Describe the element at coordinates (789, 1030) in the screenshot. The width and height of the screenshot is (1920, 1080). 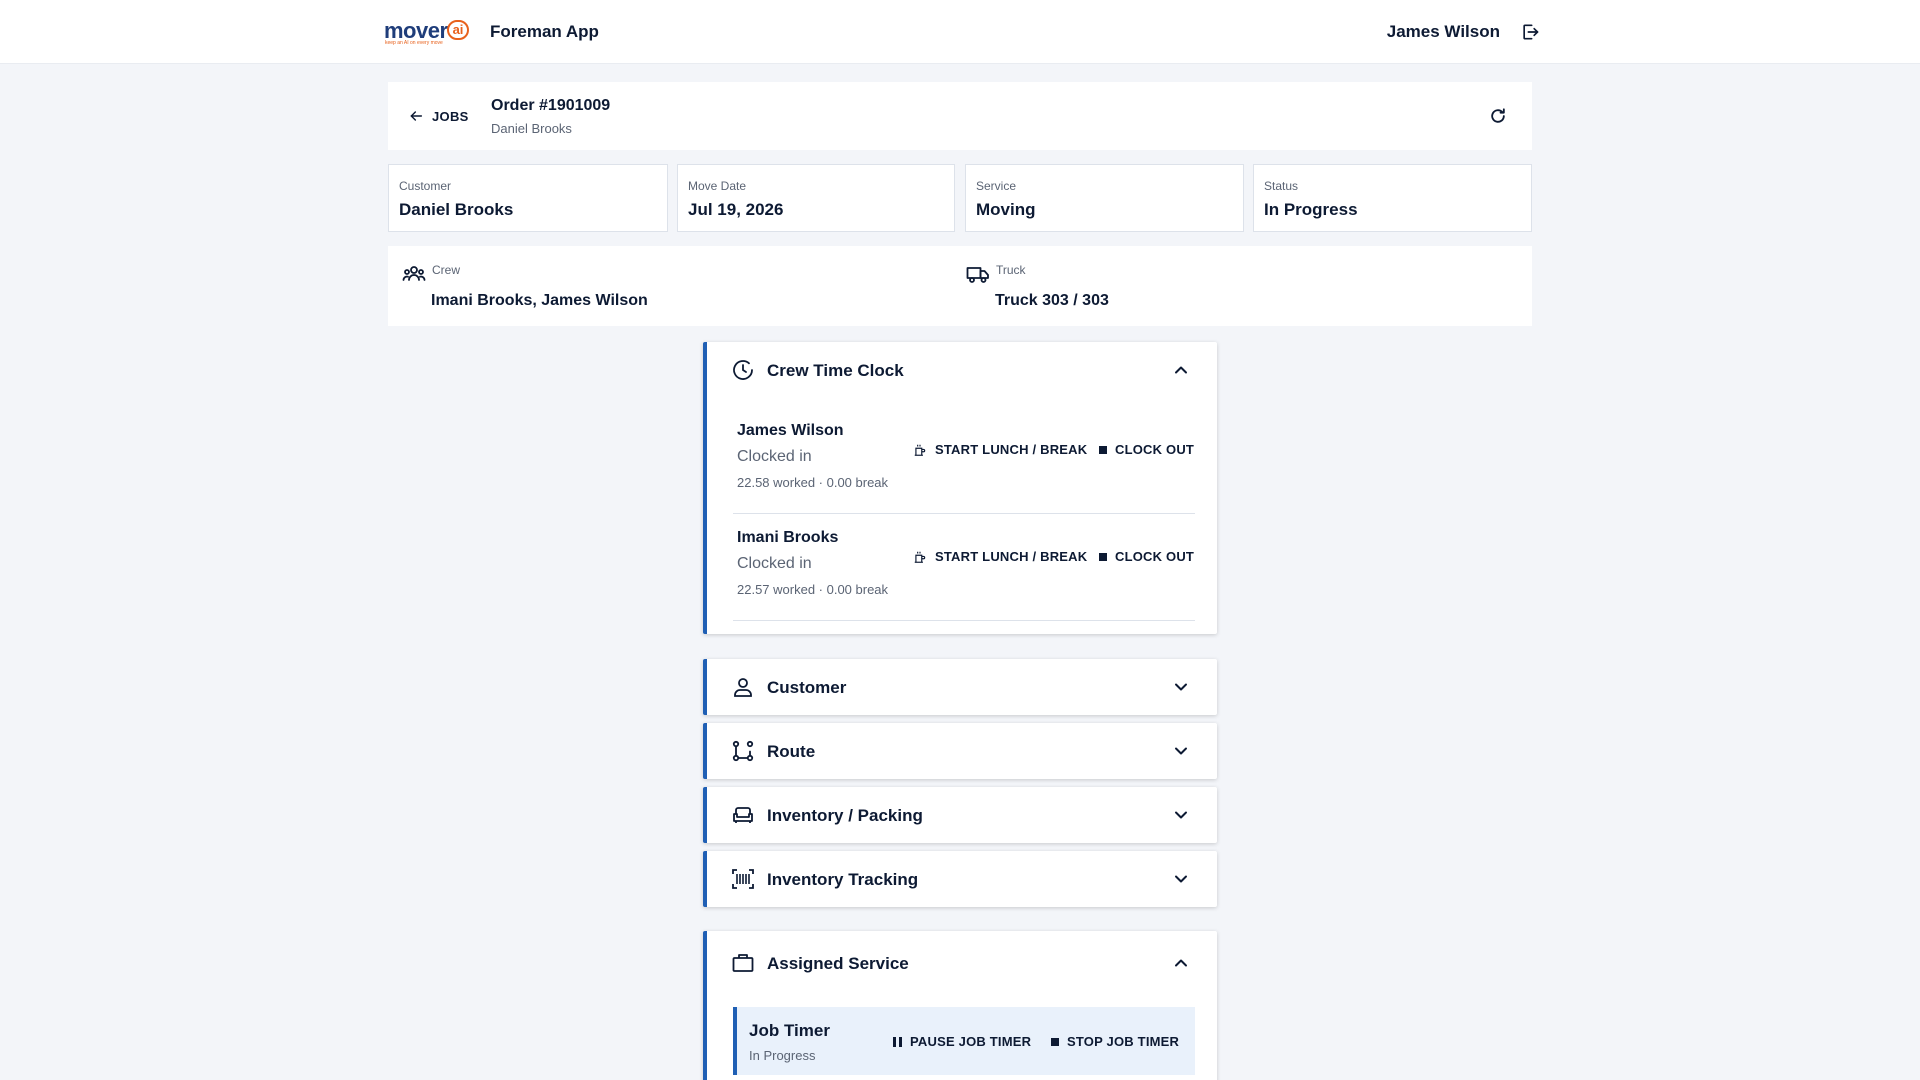
I see `job-timer-title: Job Timer` at that location.